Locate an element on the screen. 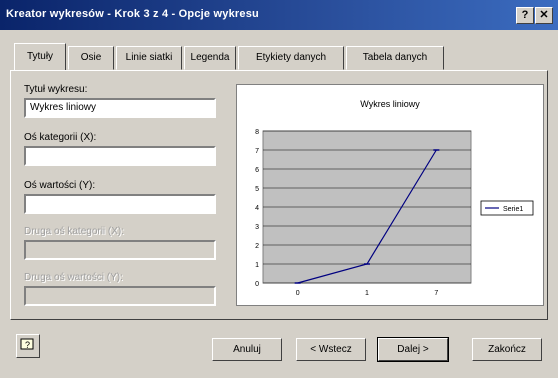 This screenshot has height=378, width=558. close-button: ✕ is located at coordinates (544, 15).